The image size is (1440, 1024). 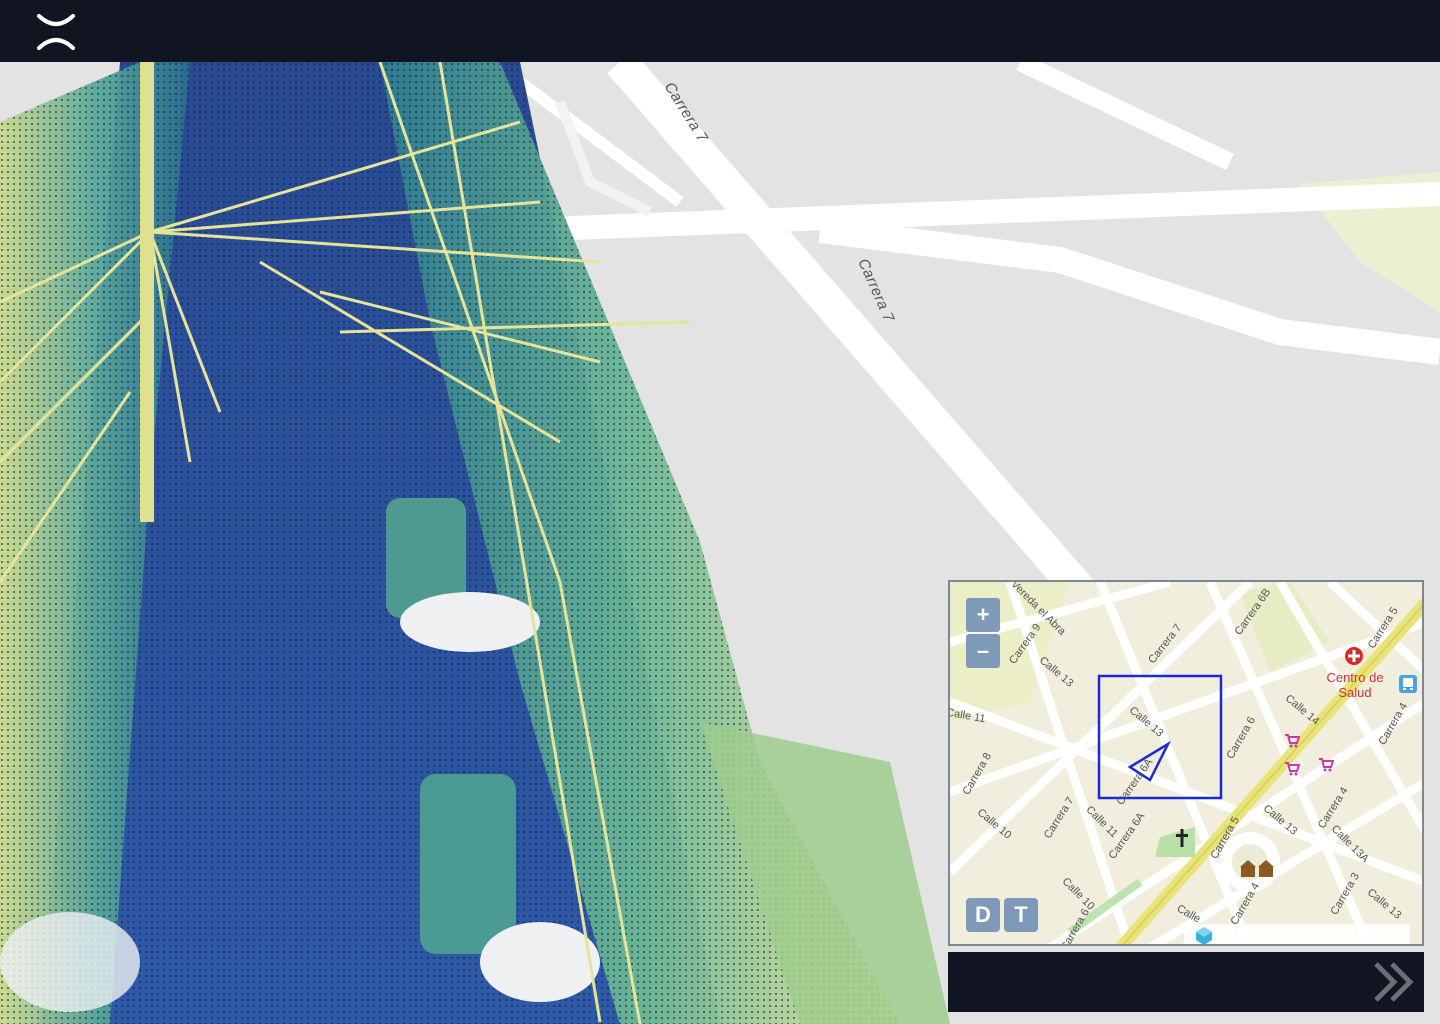 I want to click on mode-t-button: T, so click(x=1021, y=915).